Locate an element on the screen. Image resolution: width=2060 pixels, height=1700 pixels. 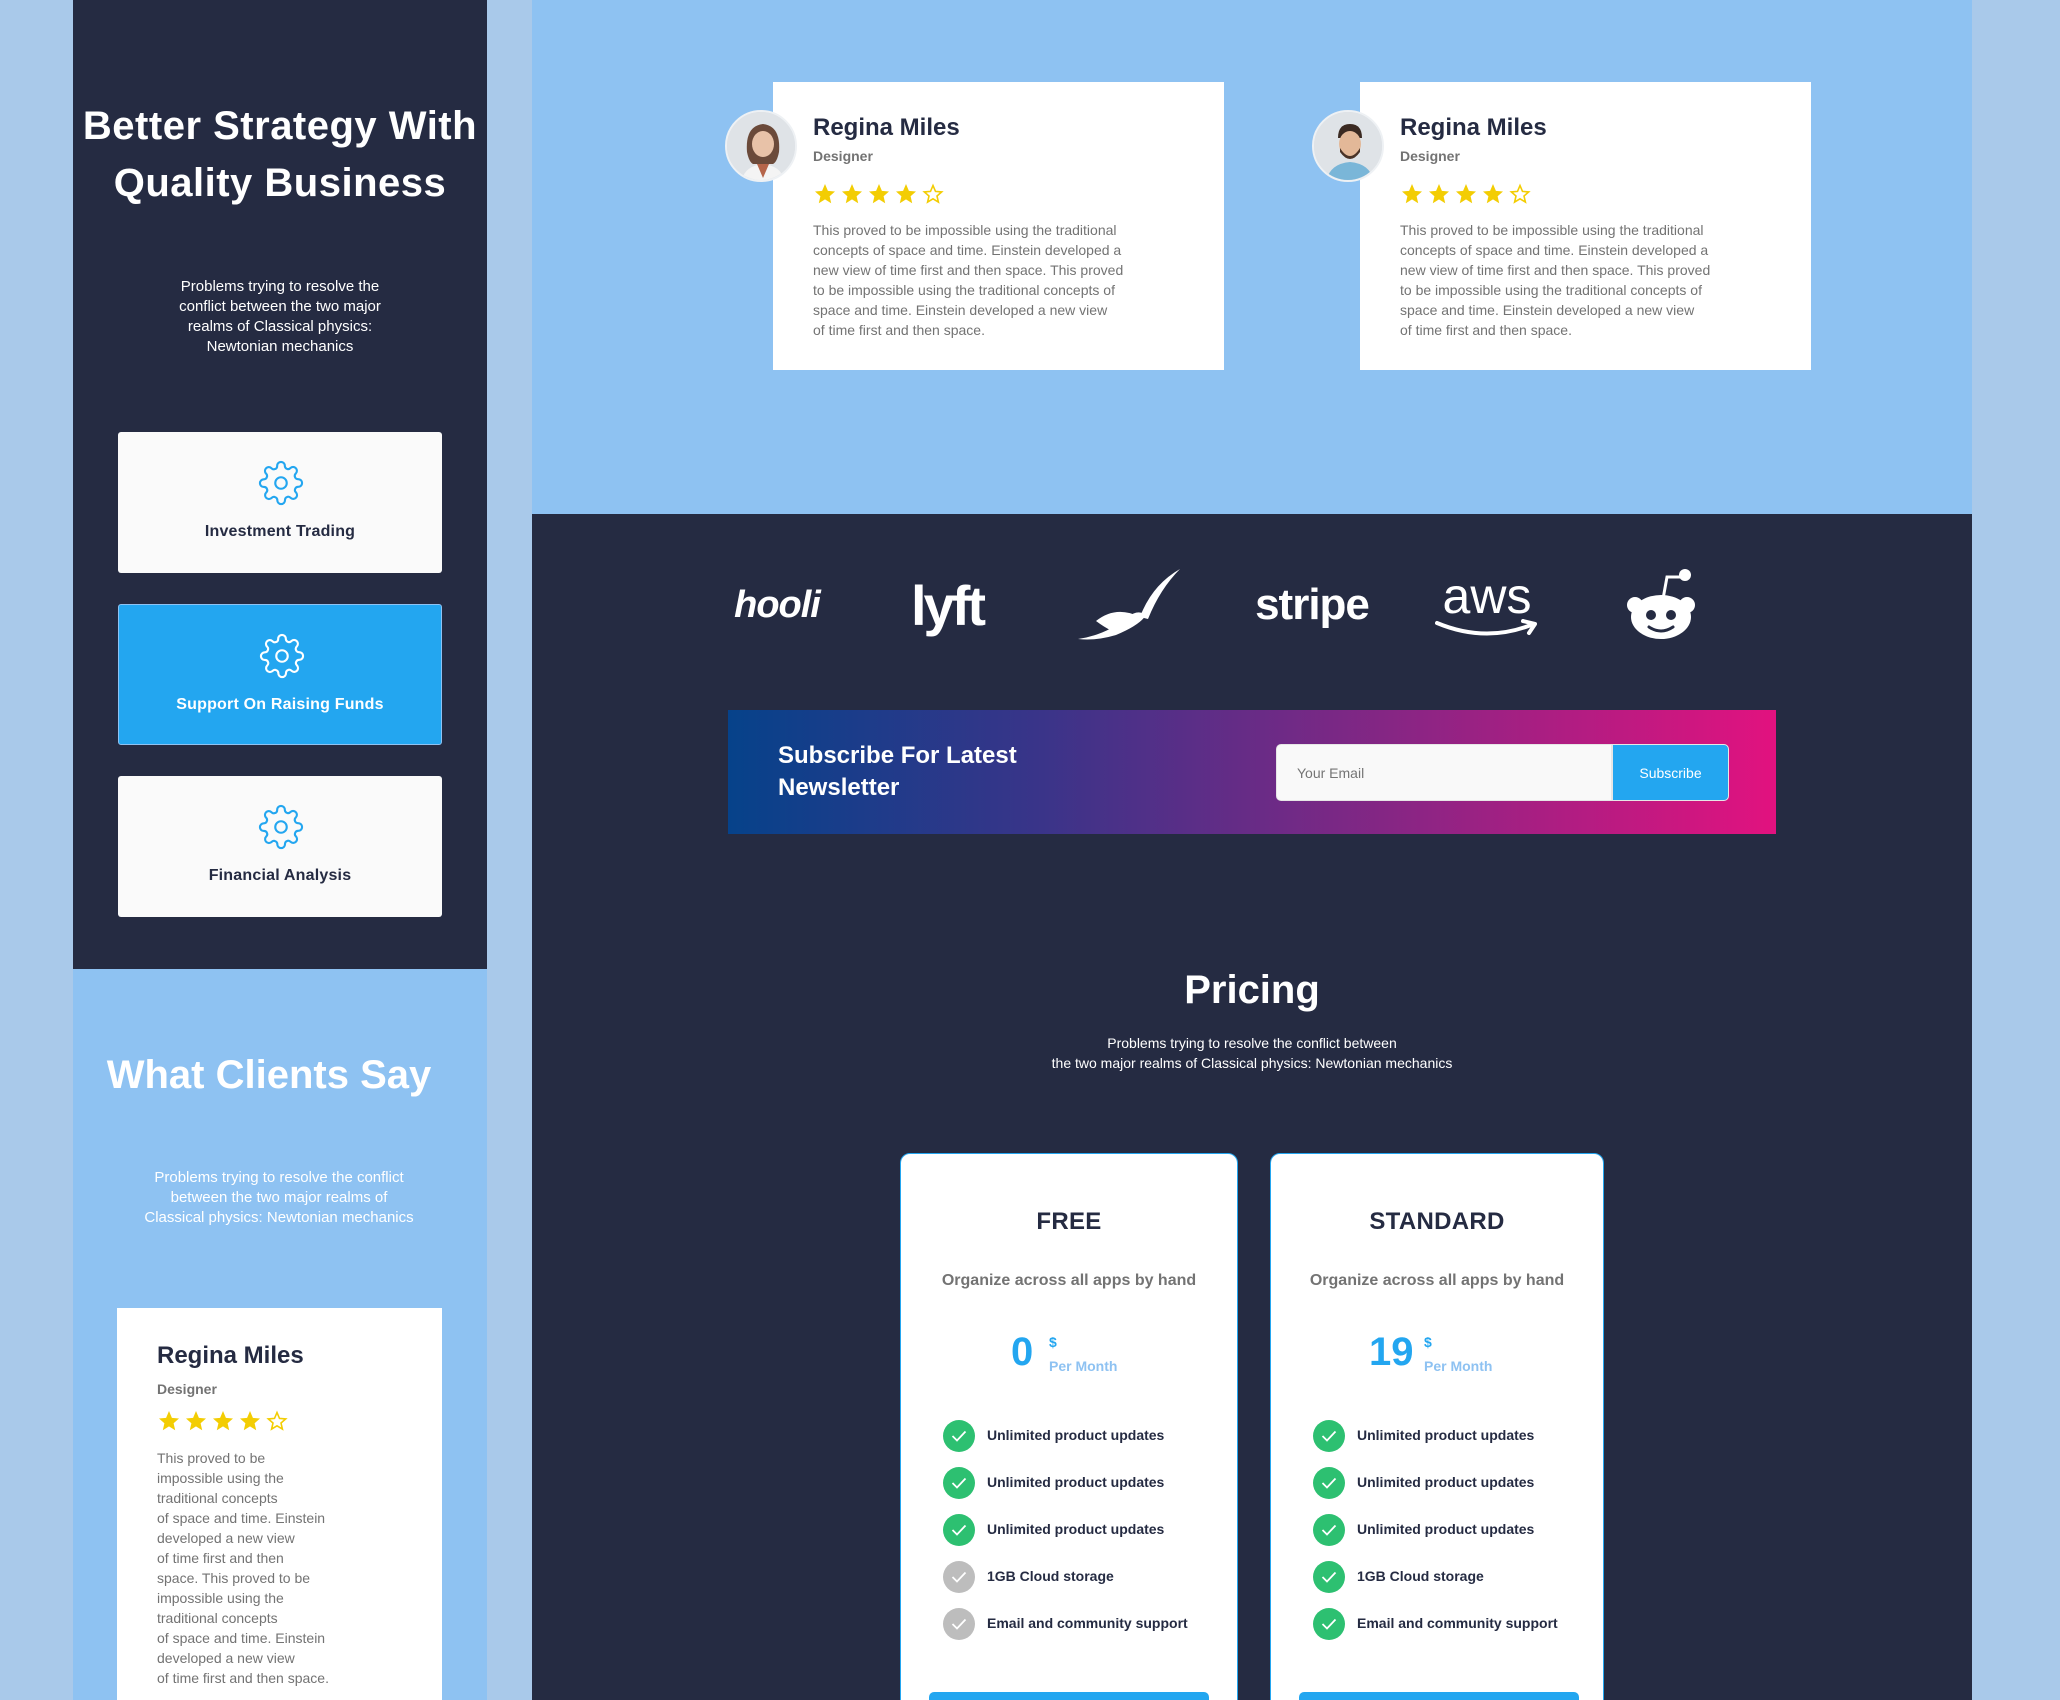
feature-label: Support On Raising Funds is located at coordinates (280, 704).